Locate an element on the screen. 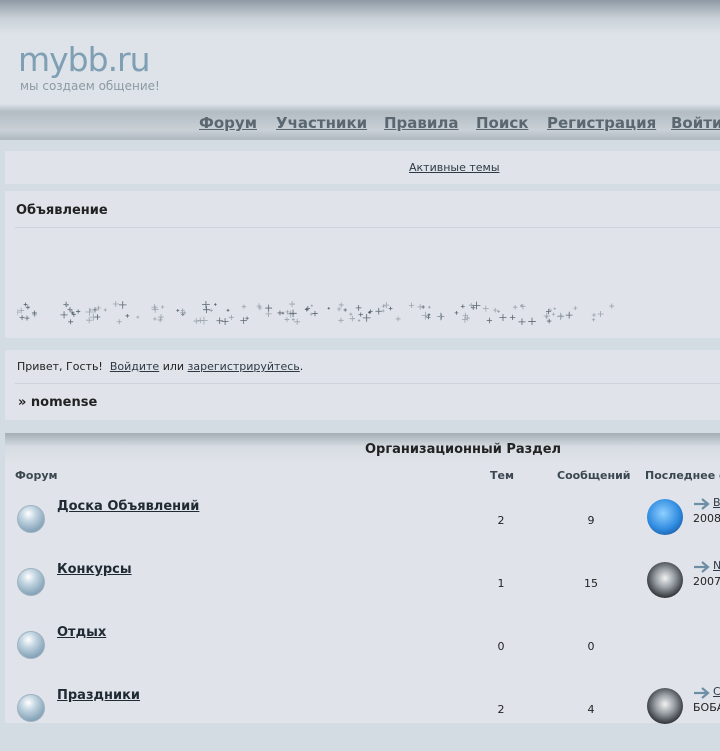 Image resolution: width=720 pixels, height=751 pixels. or-text: или is located at coordinates (173, 366).